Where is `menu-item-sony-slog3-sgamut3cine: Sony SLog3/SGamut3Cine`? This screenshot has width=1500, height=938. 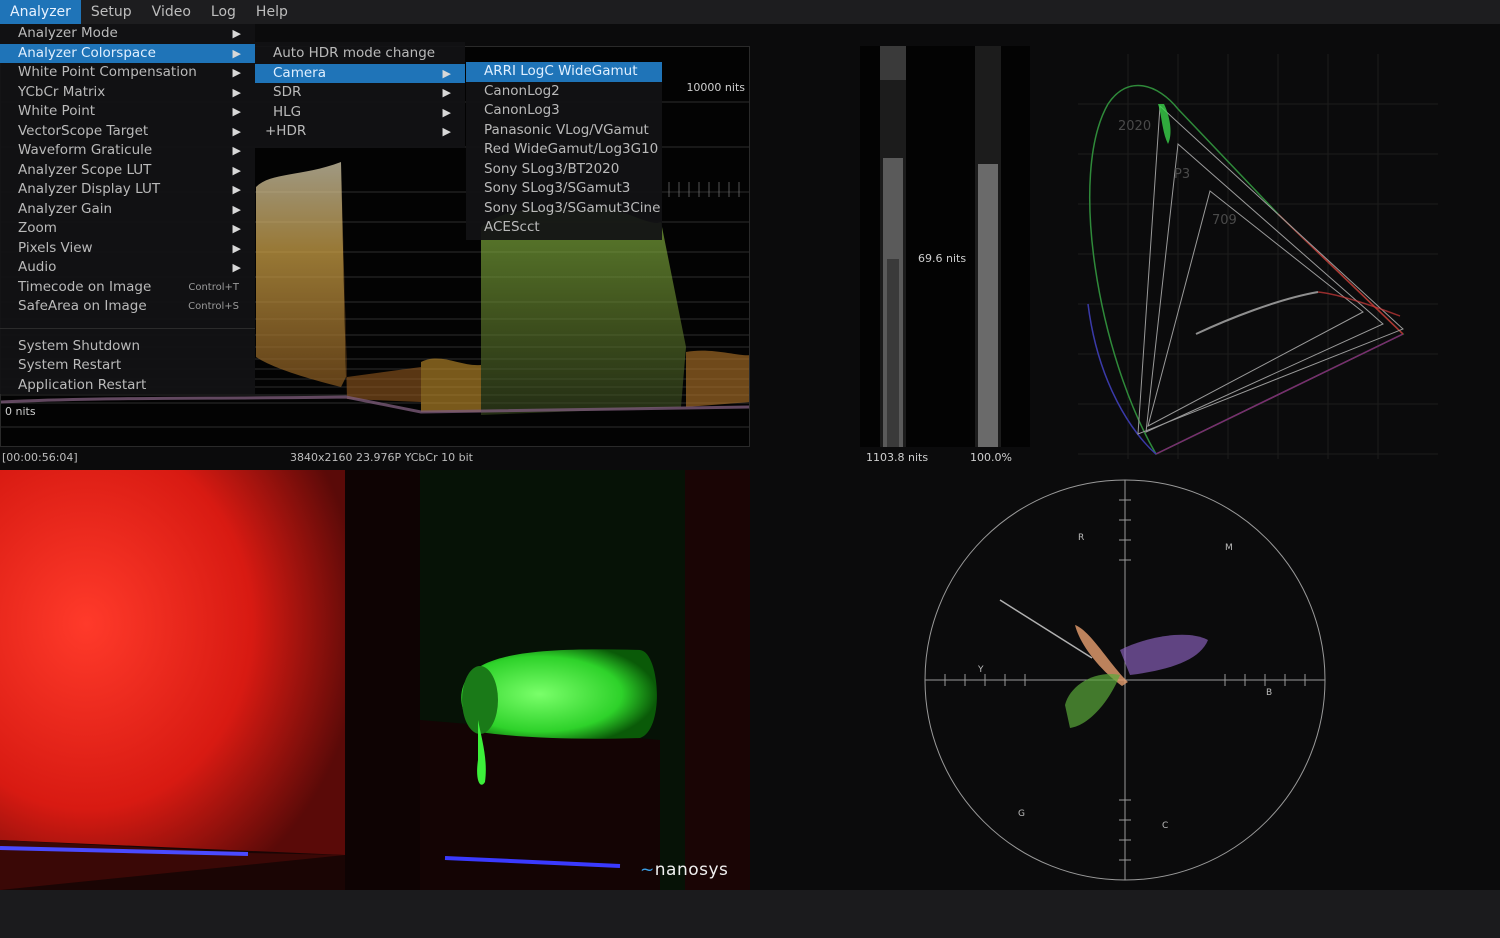 menu-item-sony-slog3-sgamut3cine: Sony SLog3/SGamut3Cine is located at coordinates (564, 209).